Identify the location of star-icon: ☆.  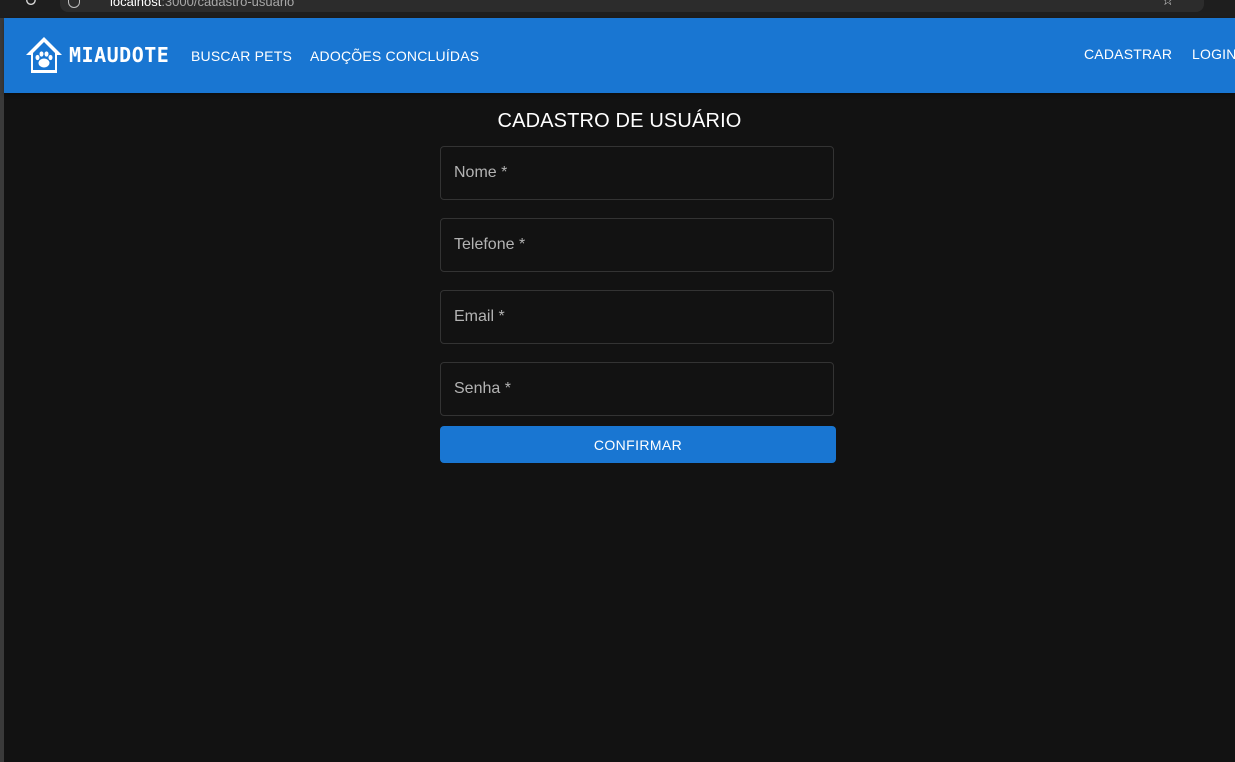
(1167, 4).